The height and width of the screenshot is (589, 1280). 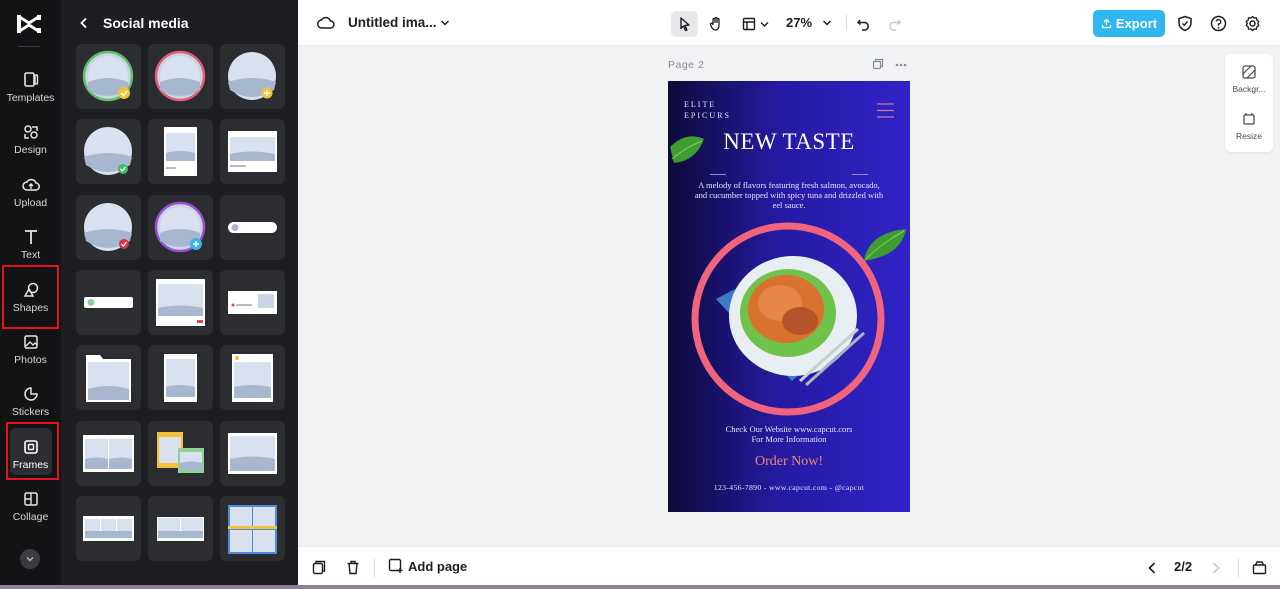 What do you see at coordinates (30, 559) in the screenshot?
I see `rail-expand-button` at bounding box center [30, 559].